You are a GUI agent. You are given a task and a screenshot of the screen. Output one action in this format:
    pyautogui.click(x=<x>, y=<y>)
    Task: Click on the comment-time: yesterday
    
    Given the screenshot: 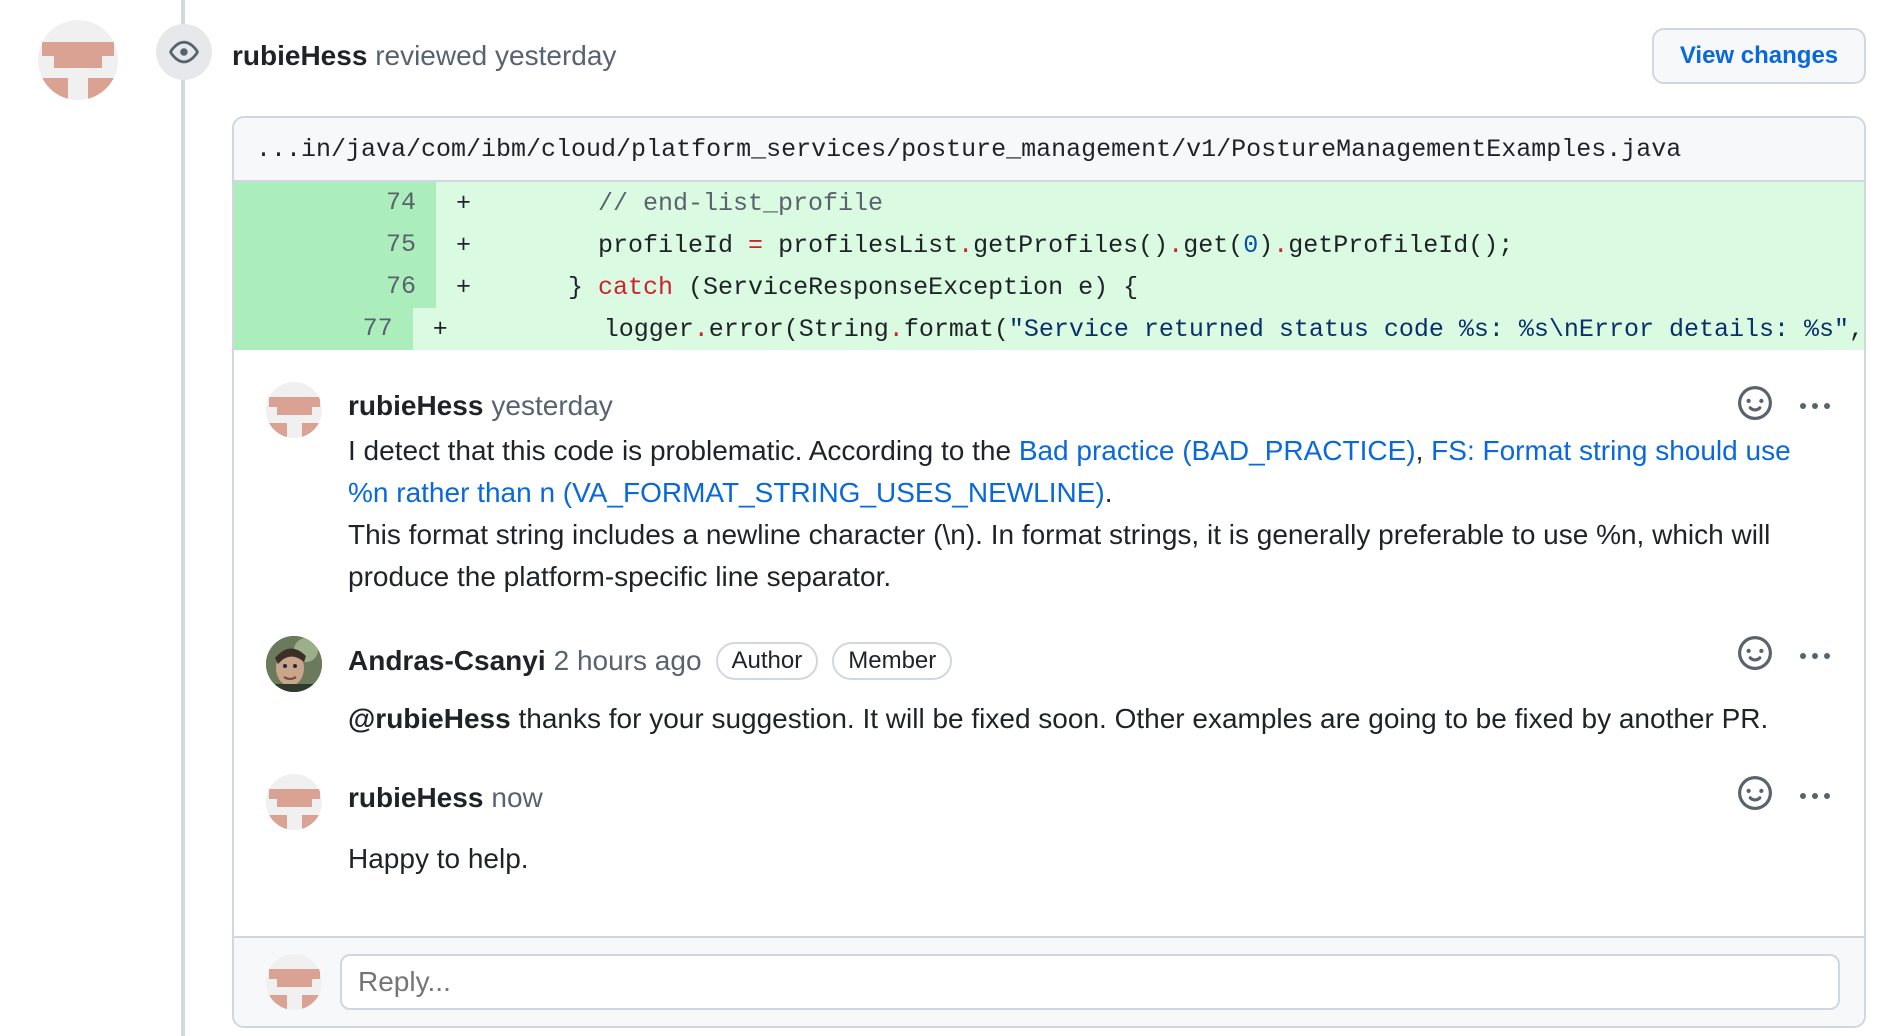 What is the action you would take?
    pyautogui.click(x=551, y=406)
    